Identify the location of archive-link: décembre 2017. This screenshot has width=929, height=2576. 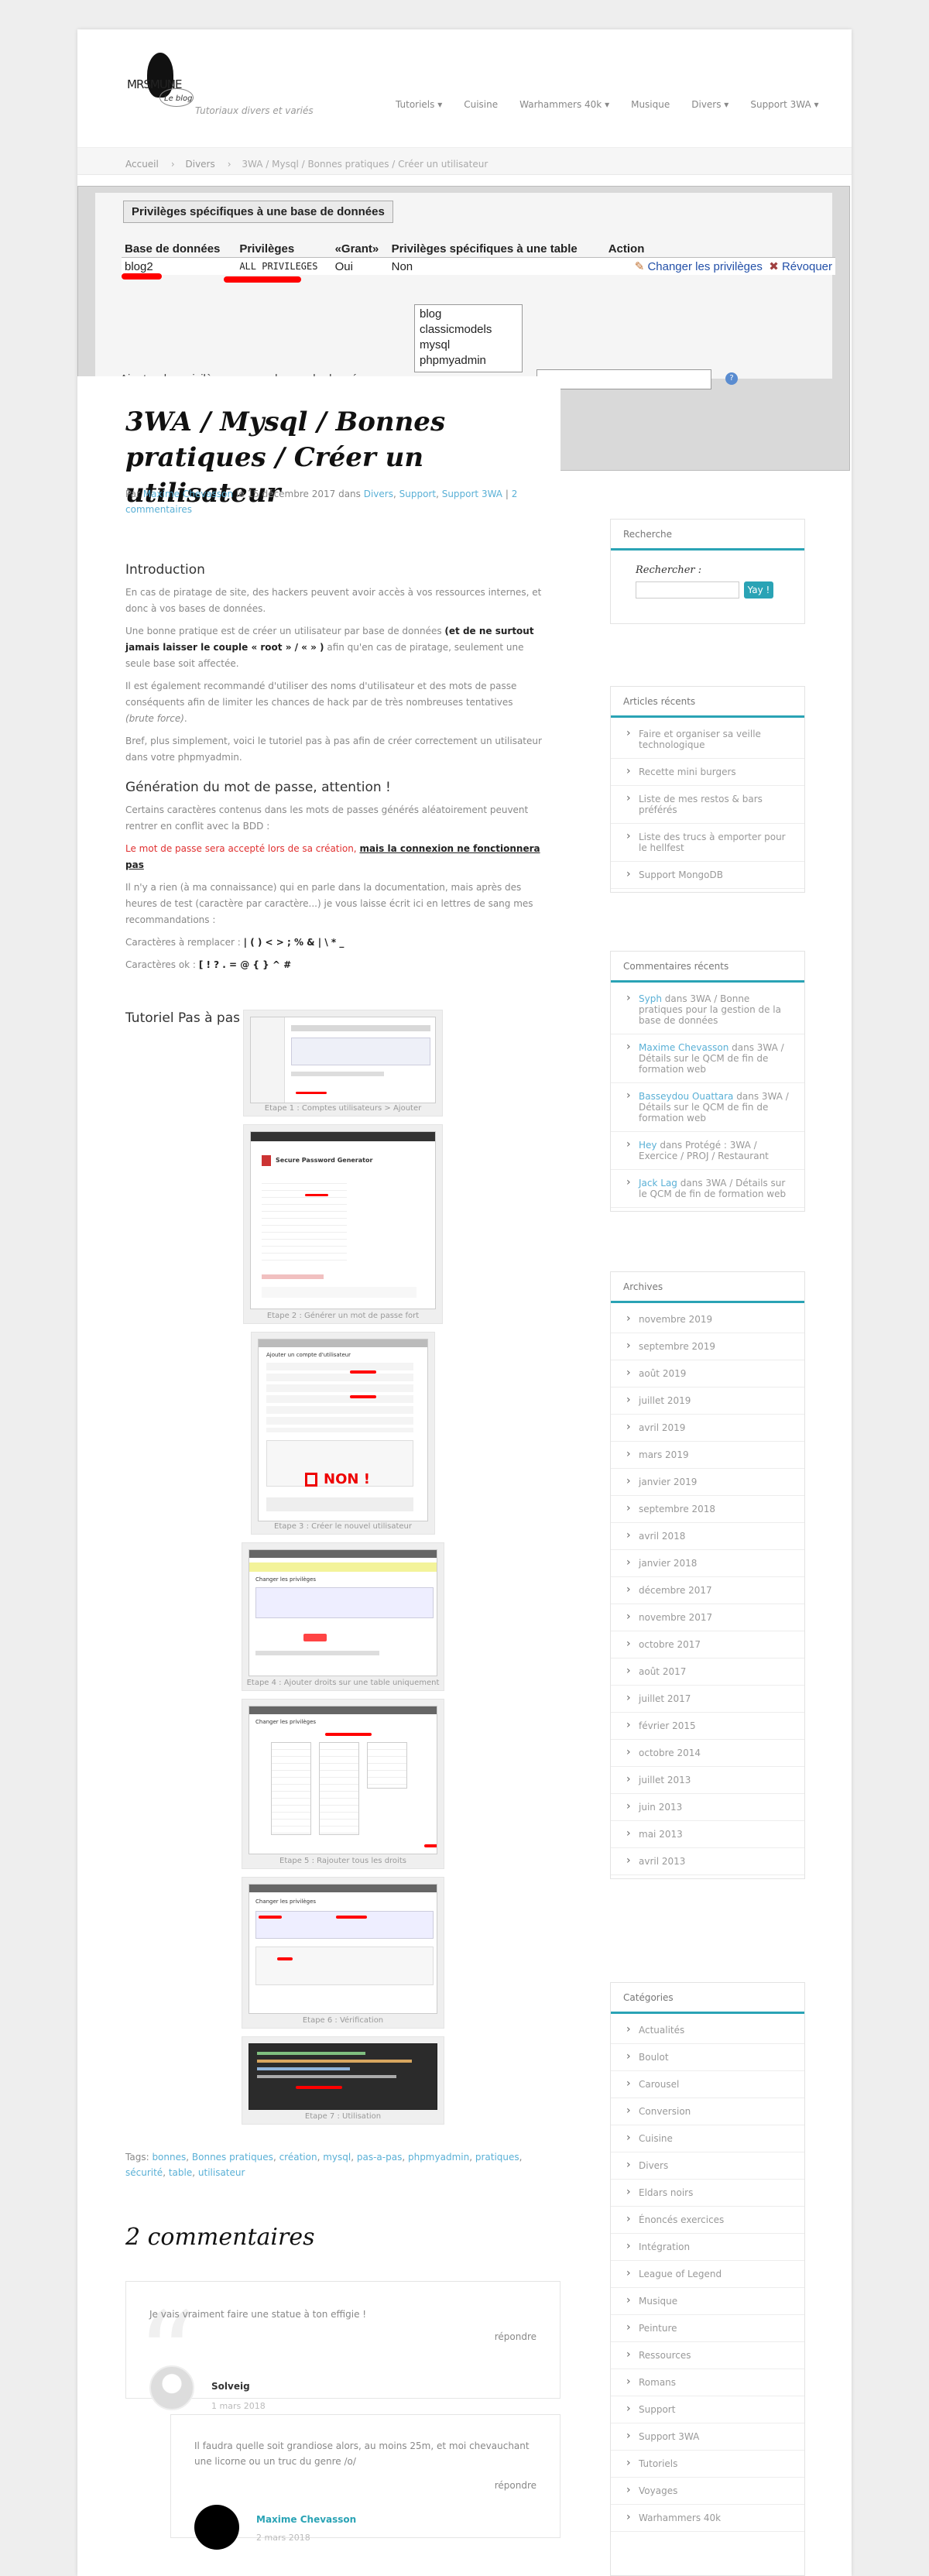
(675, 1590).